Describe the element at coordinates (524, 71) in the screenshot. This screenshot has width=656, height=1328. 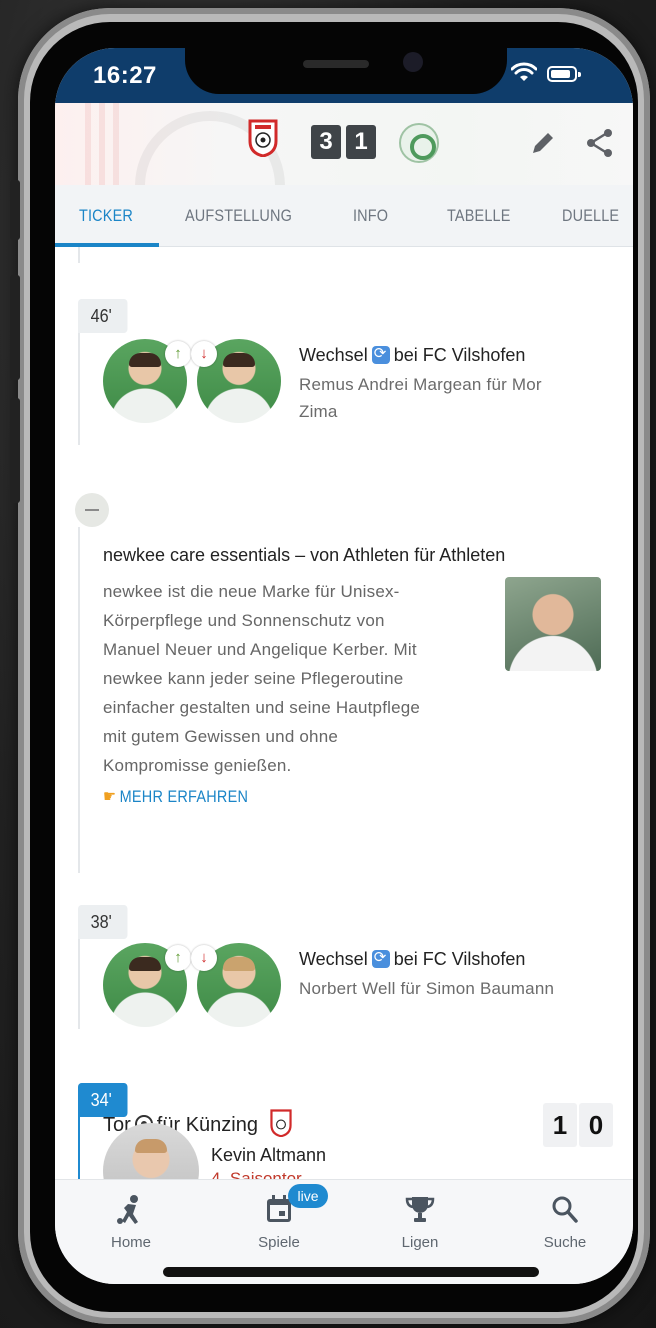
I see `wifi-icon` at that location.